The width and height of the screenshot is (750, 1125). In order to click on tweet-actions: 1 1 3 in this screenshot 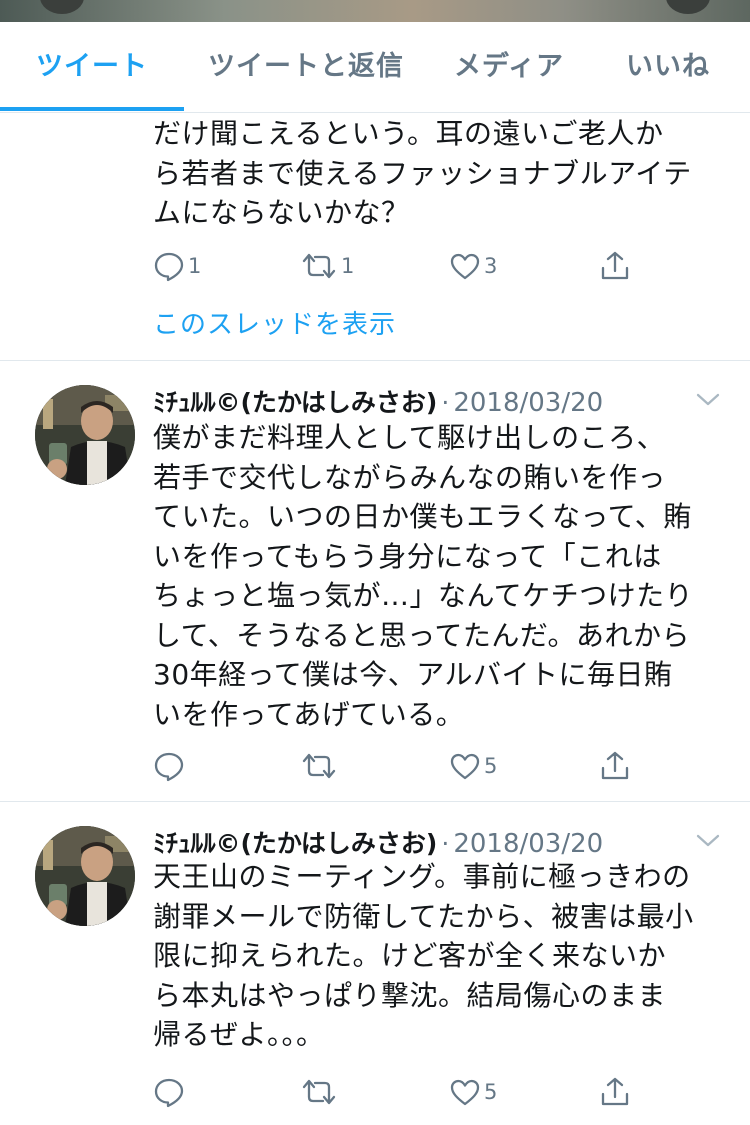, I will do `click(403, 266)`.